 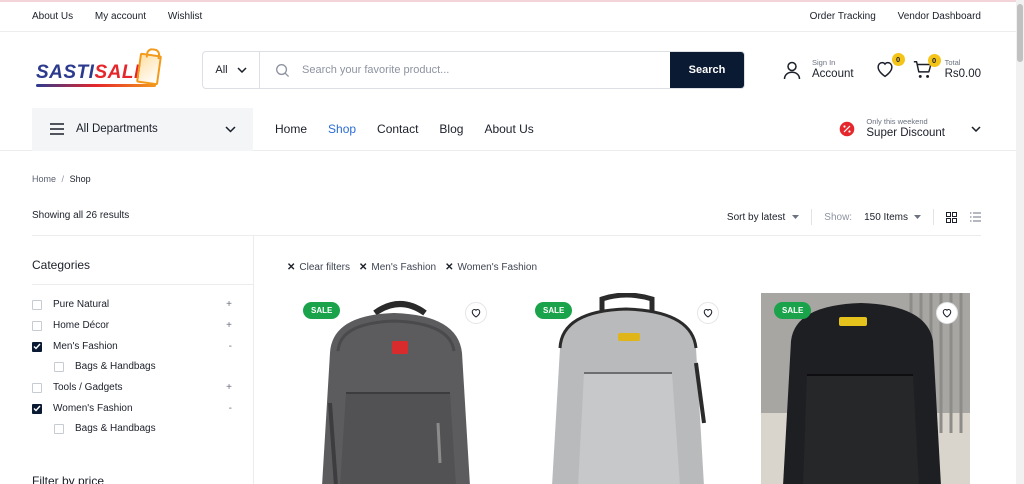 I want to click on account-labels: Sign In Account, so click(x=833, y=69).